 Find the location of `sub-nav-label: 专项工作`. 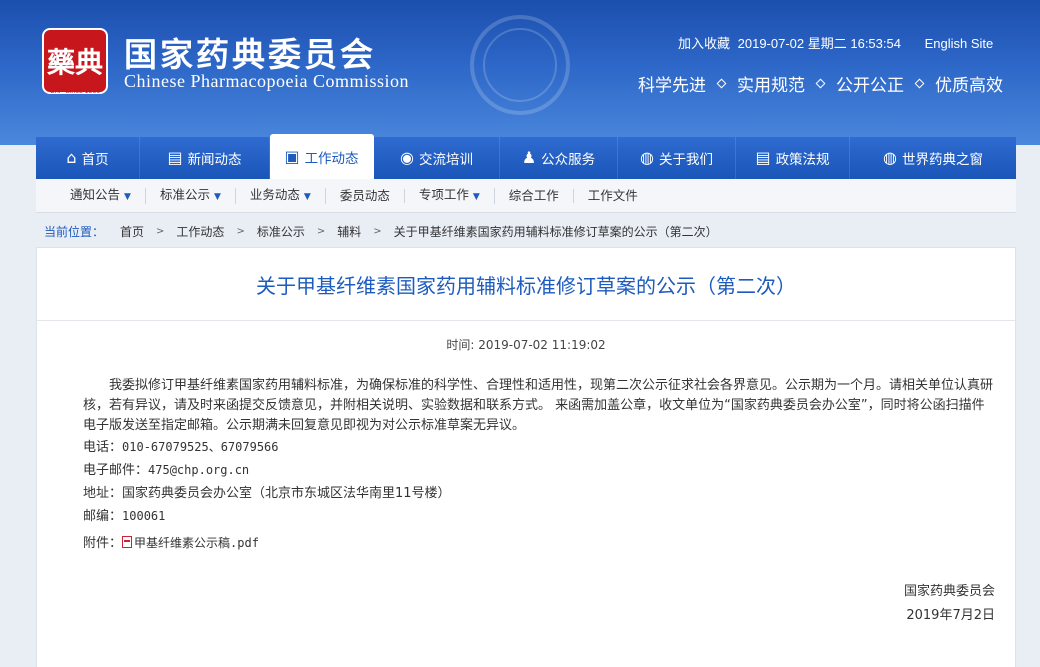

sub-nav-label: 专项工作 is located at coordinates (443, 194).